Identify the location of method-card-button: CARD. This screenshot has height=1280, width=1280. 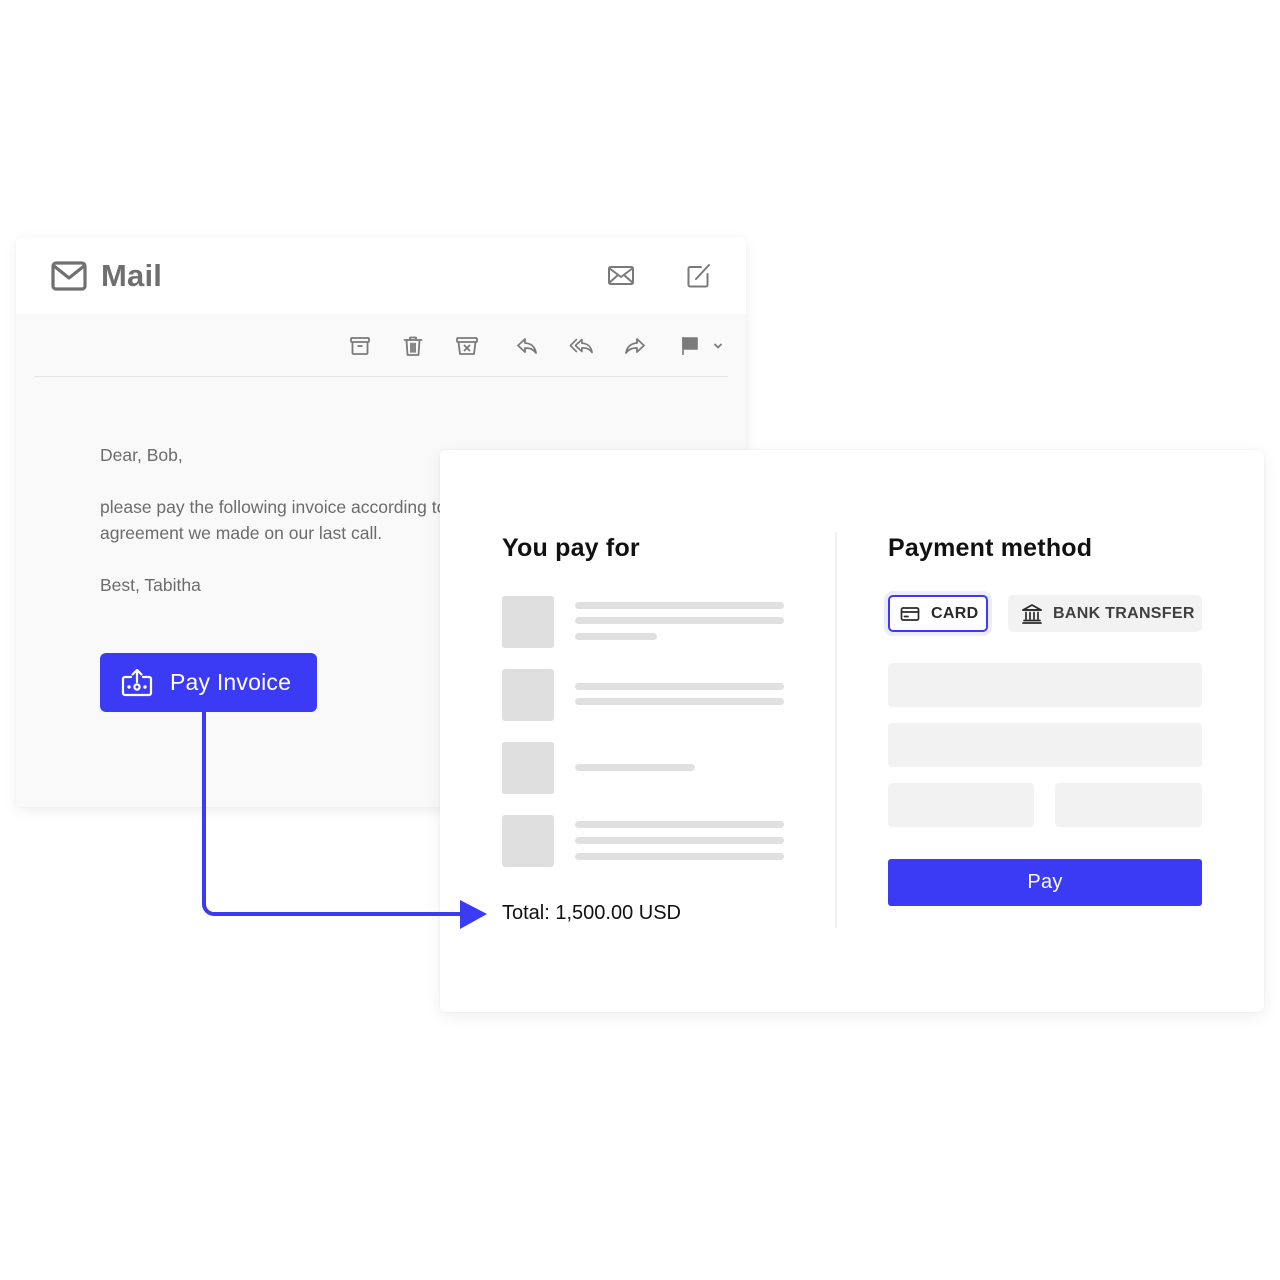
(938, 613).